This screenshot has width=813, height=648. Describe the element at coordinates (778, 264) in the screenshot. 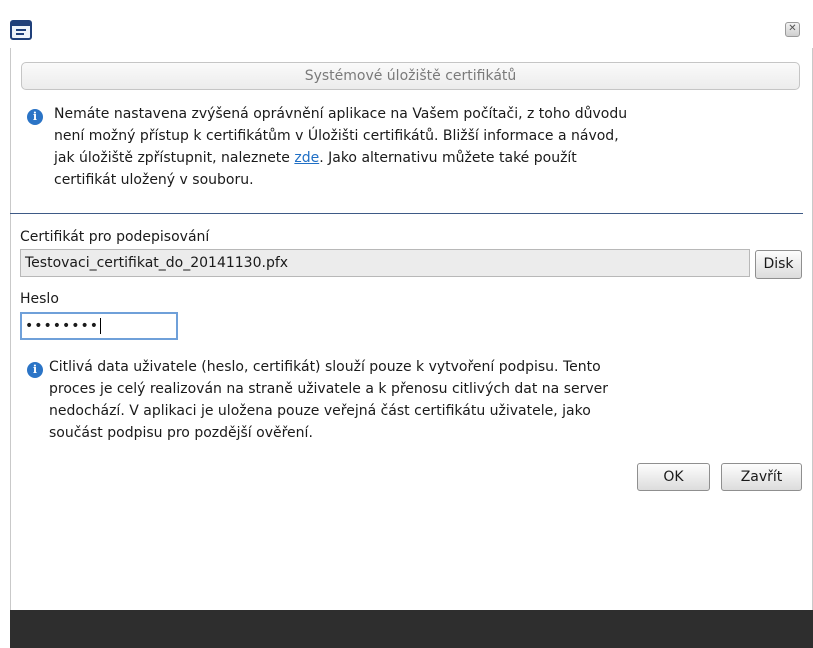

I see `disk-button: Disk` at that location.